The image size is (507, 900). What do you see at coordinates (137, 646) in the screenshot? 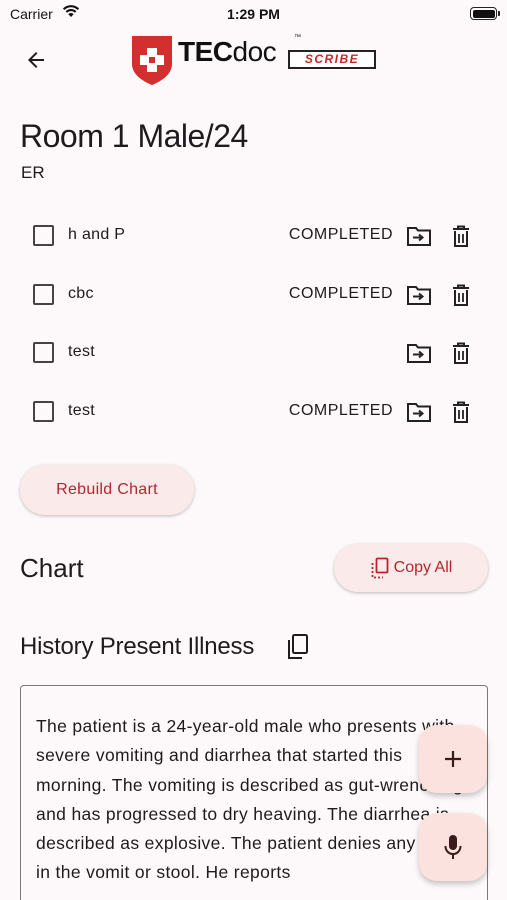
I see `section-heading: History Present Illness` at bounding box center [137, 646].